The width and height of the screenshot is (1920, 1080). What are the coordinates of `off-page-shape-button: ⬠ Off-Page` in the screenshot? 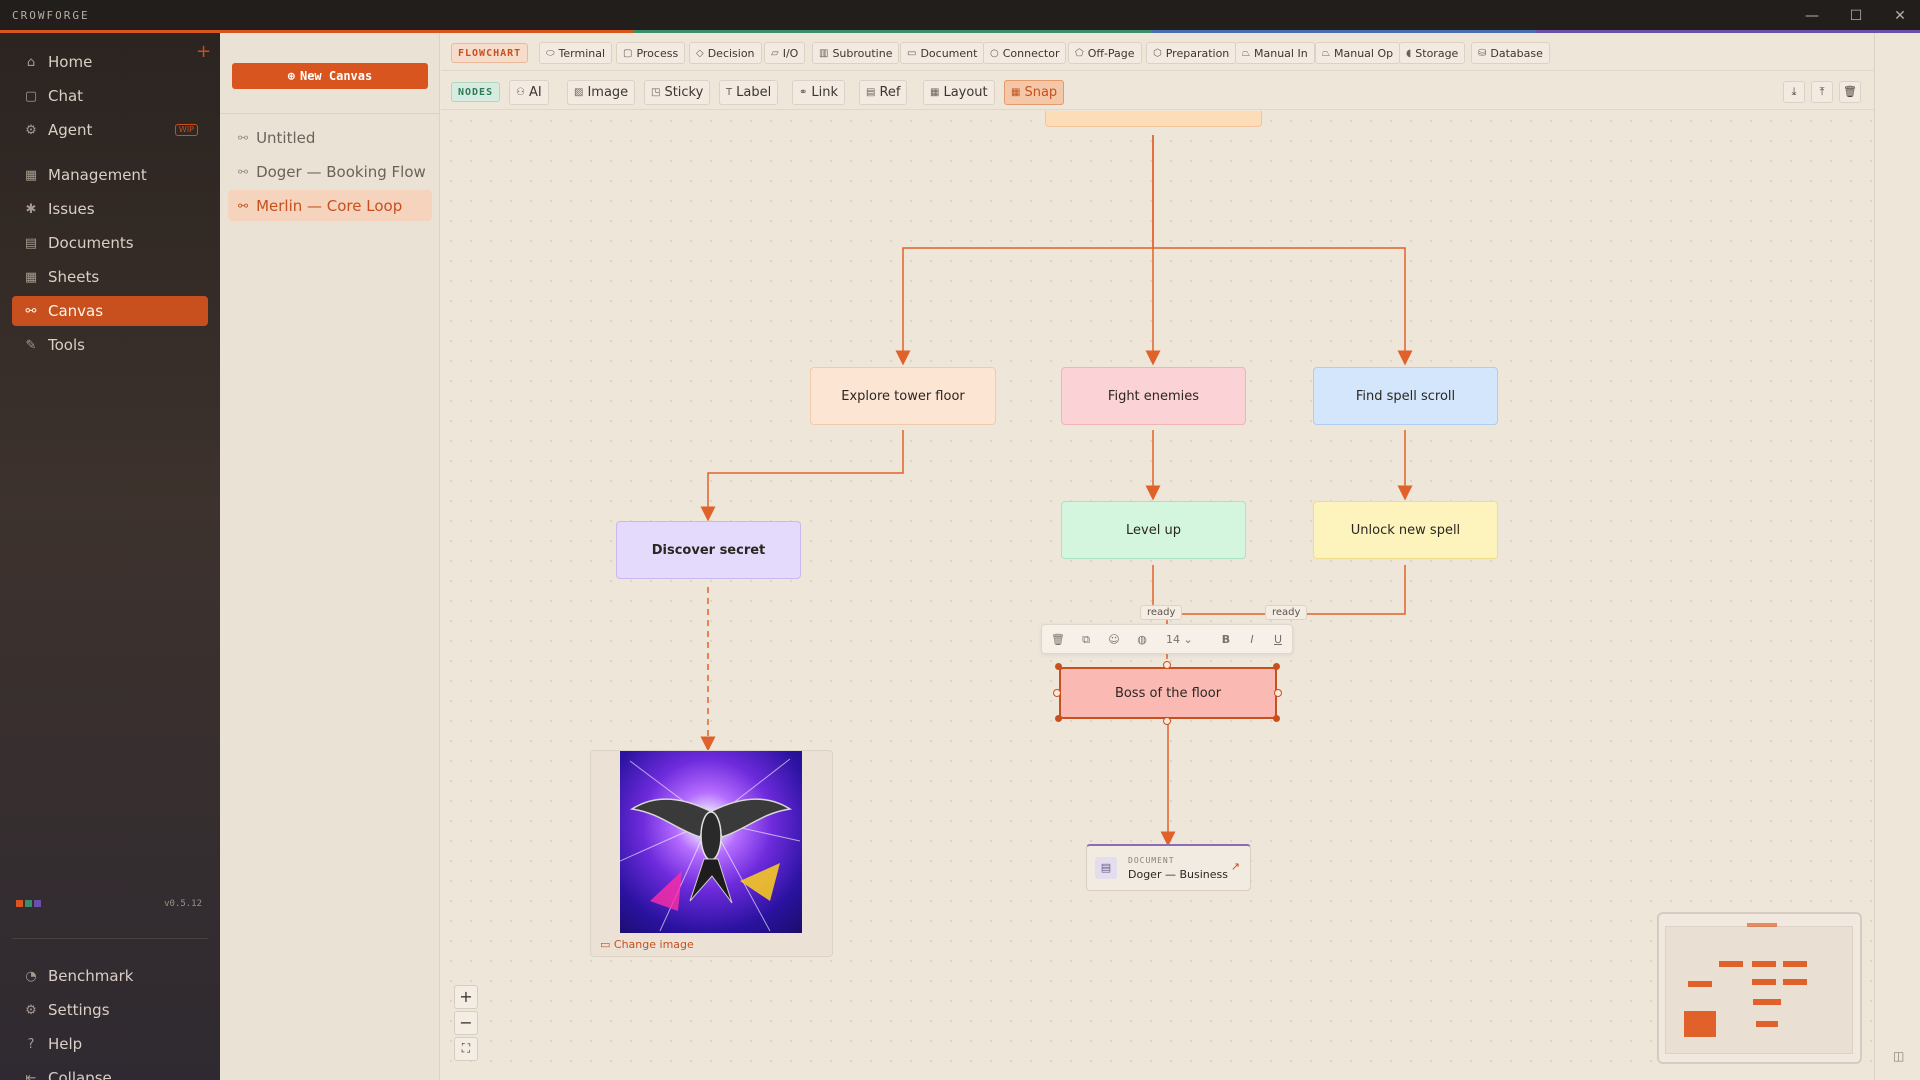 It's located at (1105, 53).